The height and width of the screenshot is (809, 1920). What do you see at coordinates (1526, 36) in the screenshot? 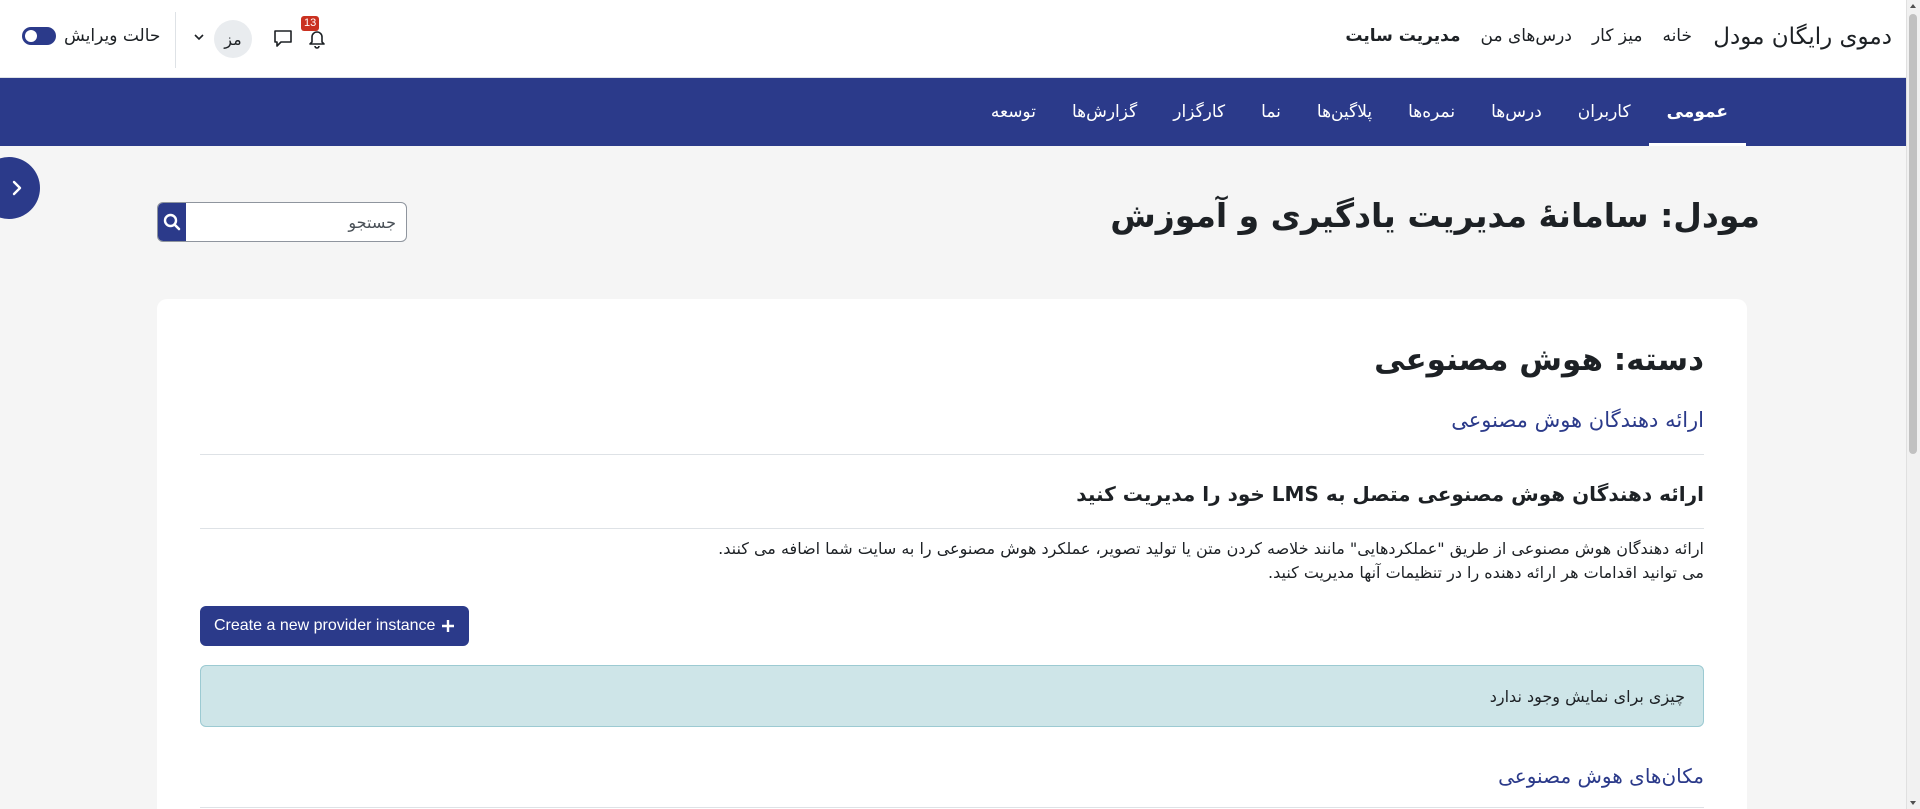
I see `nav-link-my-courses: درس‌های من` at bounding box center [1526, 36].